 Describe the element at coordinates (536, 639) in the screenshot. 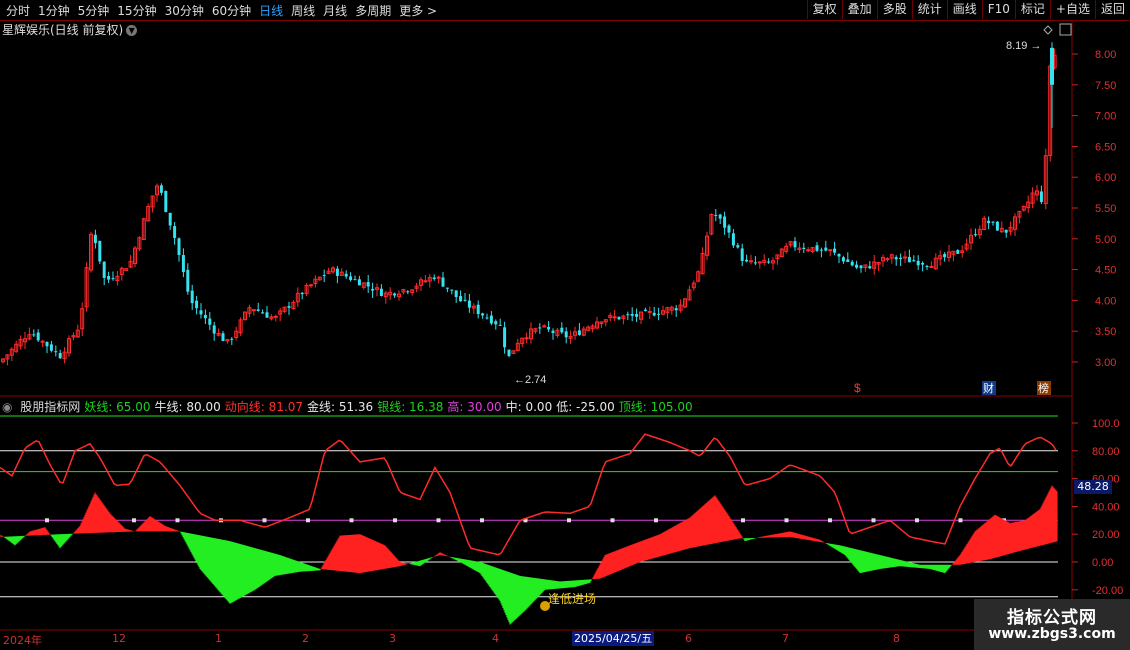

I see `date-axis: 2024年 12 1 2 3 4 6 7 8` at that location.